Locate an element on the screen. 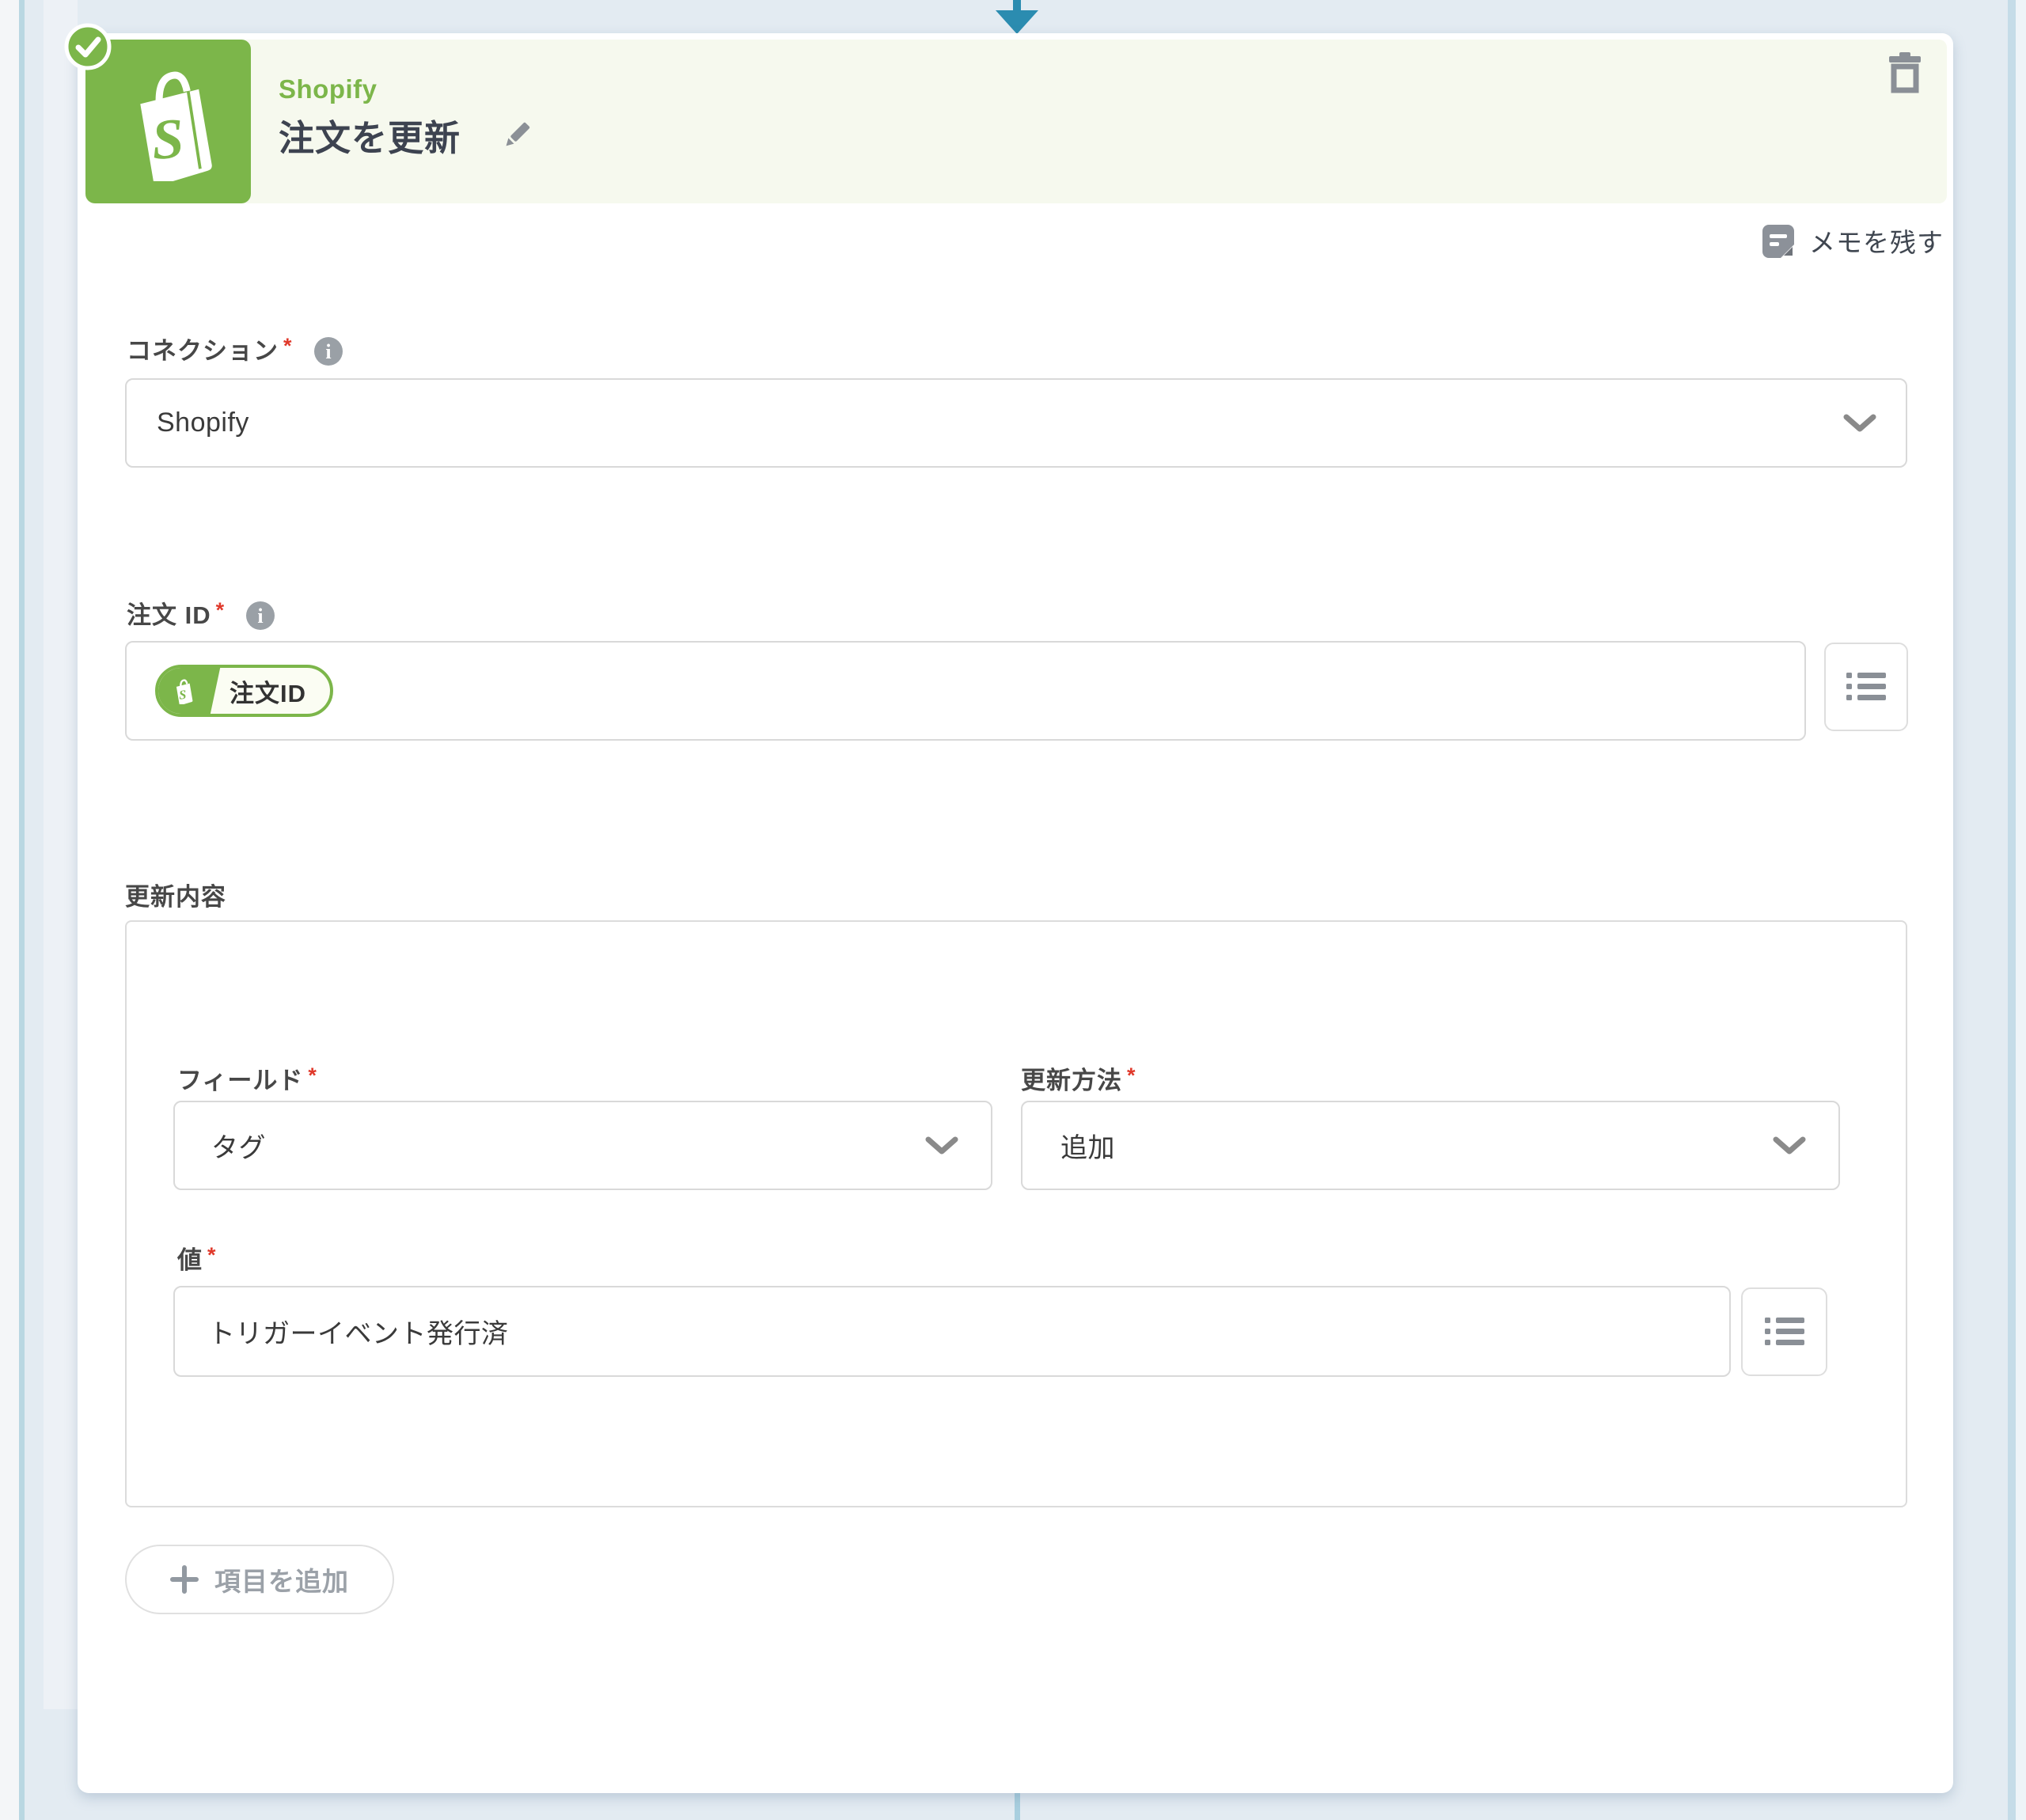 This screenshot has height=1820, width=2026. value-label-row: 値 * is located at coordinates (196, 1259).